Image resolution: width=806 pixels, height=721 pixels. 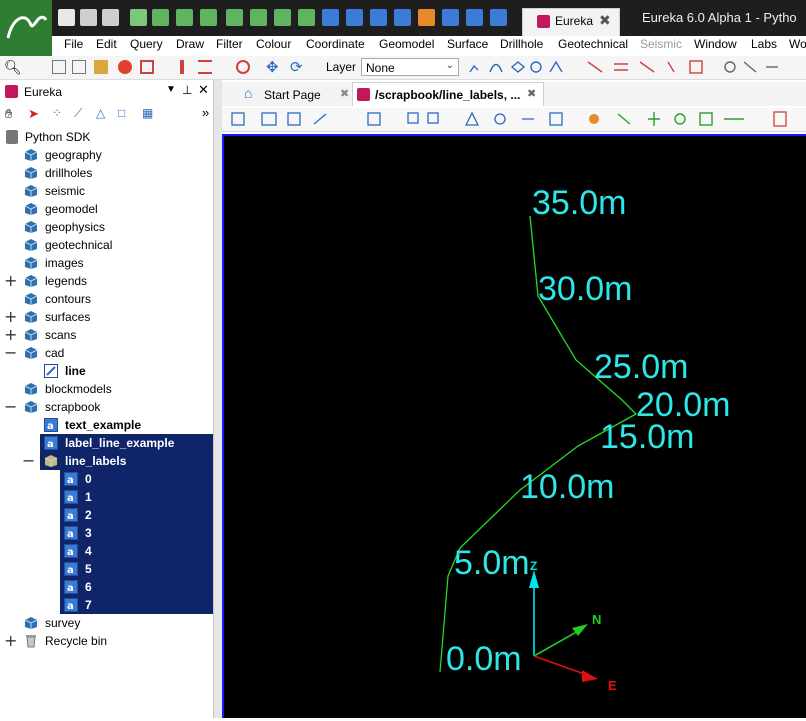 I want to click on tree-item-surfaces: + surfaces, so click(x=107, y=317).